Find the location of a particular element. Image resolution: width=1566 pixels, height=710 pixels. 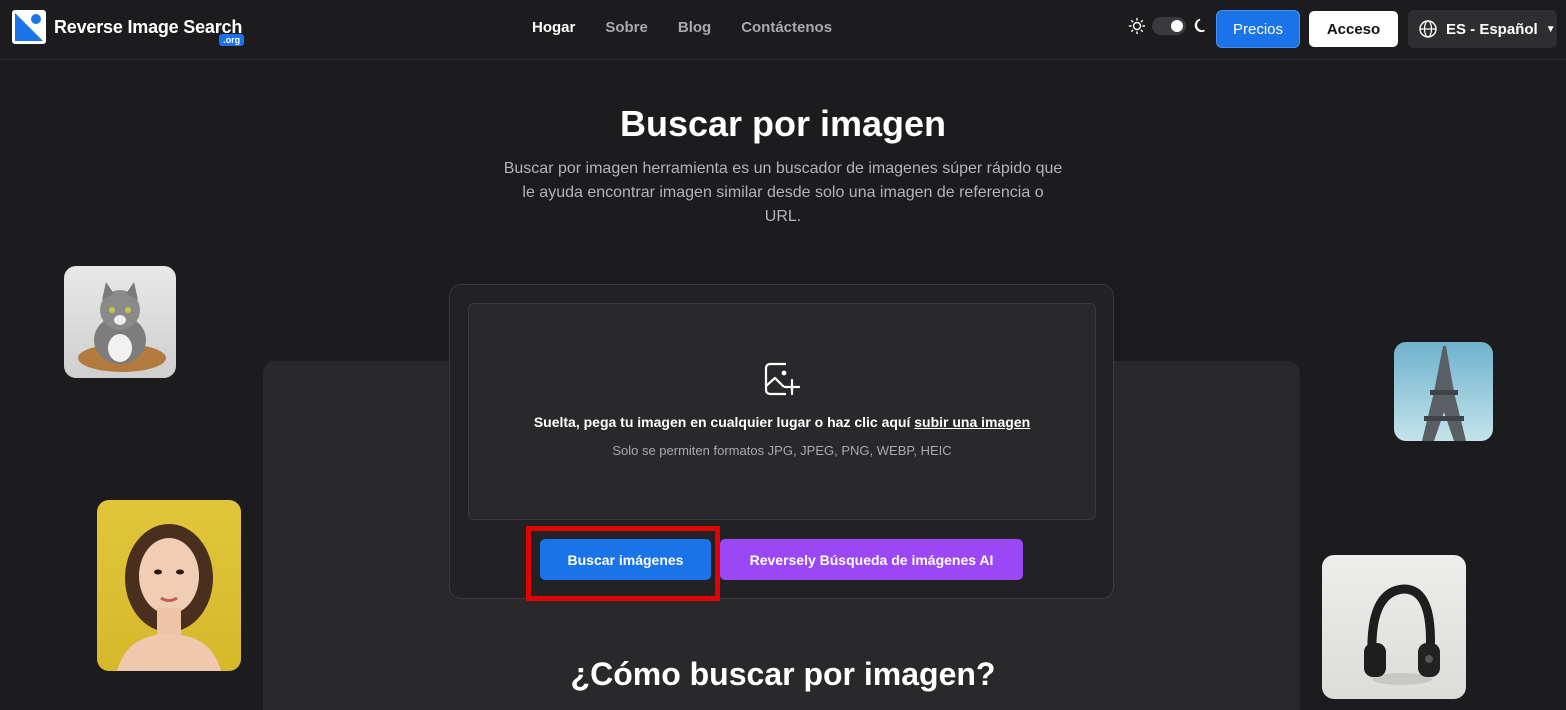

nav-contactenos: Contáctenos is located at coordinates (786, 27).